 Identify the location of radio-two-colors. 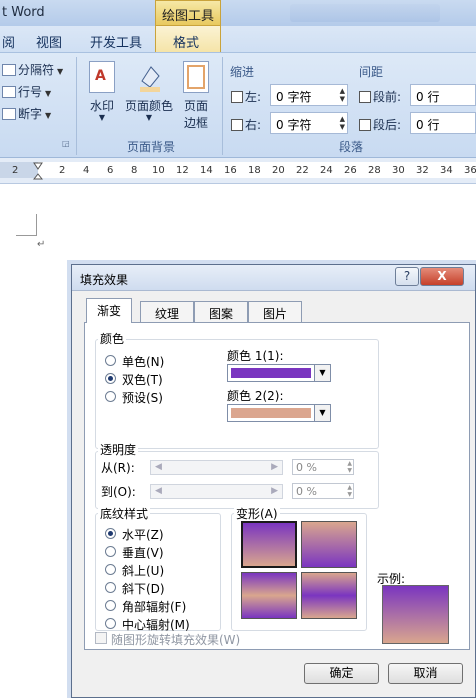
(110, 378).